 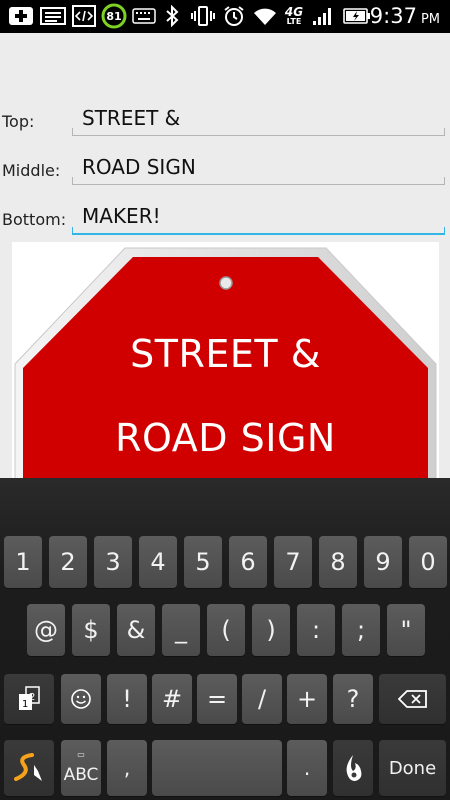 I want to click on swype-logo-icon, so click(x=28, y=767).